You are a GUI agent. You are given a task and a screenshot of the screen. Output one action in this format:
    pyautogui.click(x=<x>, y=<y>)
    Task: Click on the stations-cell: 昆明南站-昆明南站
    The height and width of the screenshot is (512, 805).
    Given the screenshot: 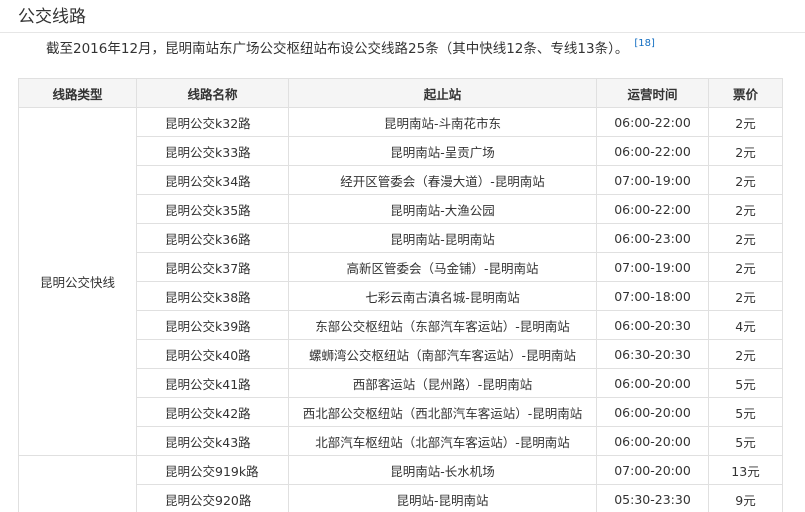 What is the action you would take?
    pyautogui.click(x=442, y=238)
    